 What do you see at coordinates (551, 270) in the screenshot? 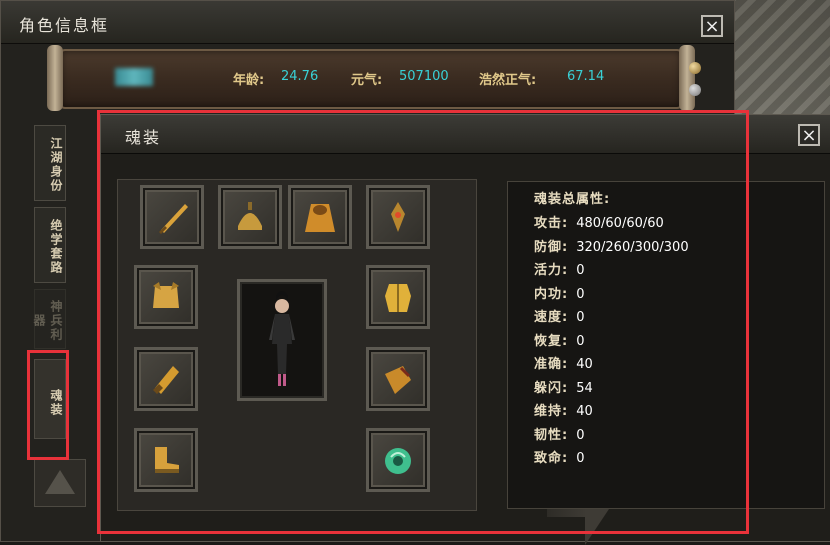
I see `attribute-label: 活力:` at bounding box center [551, 270].